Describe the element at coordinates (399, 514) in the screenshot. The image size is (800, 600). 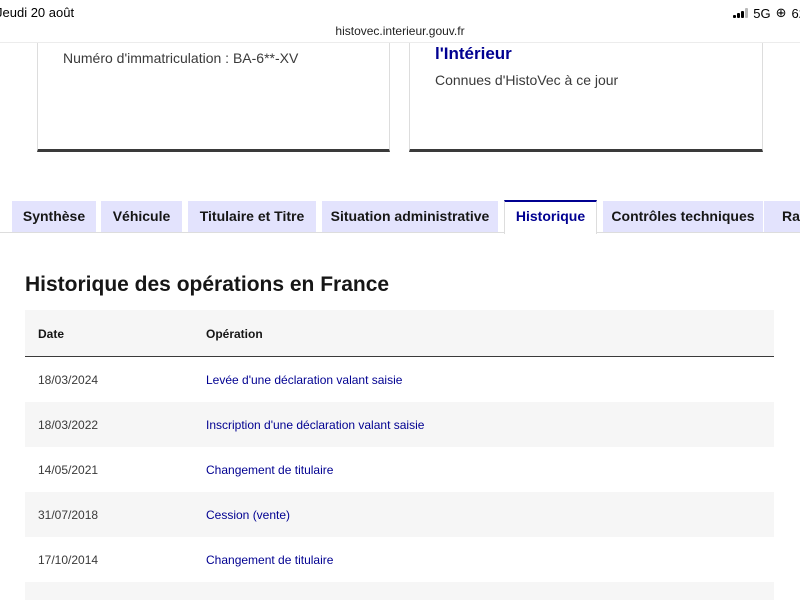
I see `table-row: 31/07/2018 Cession (vente)` at that location.